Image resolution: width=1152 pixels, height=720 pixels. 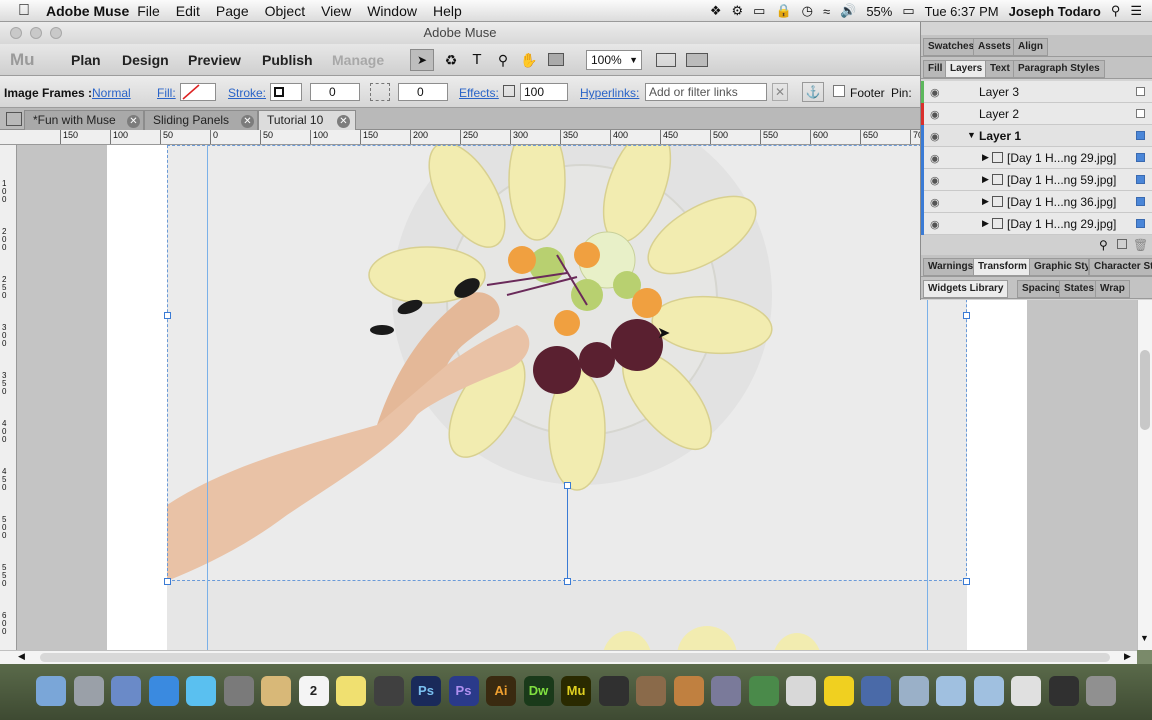 I want to click on timemachine-icon: ⚙, so click(x=738, y=11).